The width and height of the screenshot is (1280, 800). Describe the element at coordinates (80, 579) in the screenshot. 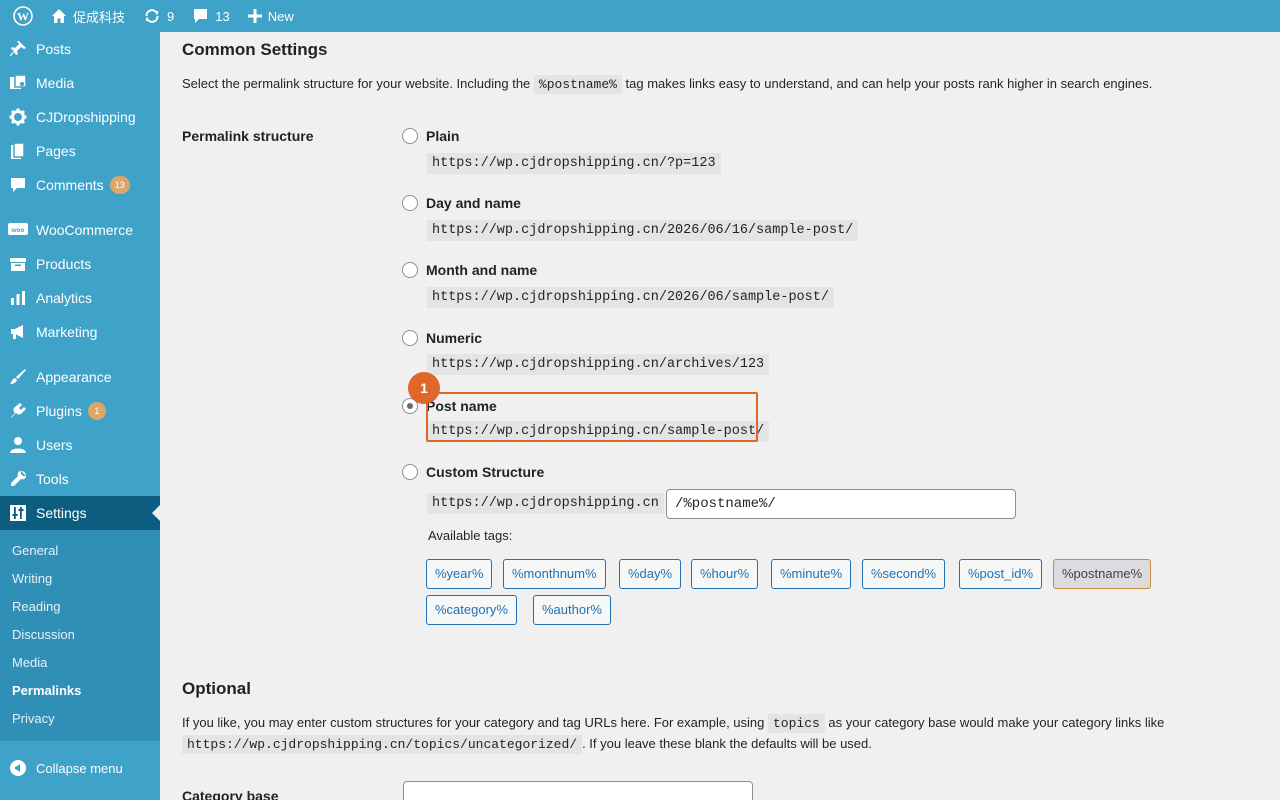

I see `submenu-writing: Writing` at that location.